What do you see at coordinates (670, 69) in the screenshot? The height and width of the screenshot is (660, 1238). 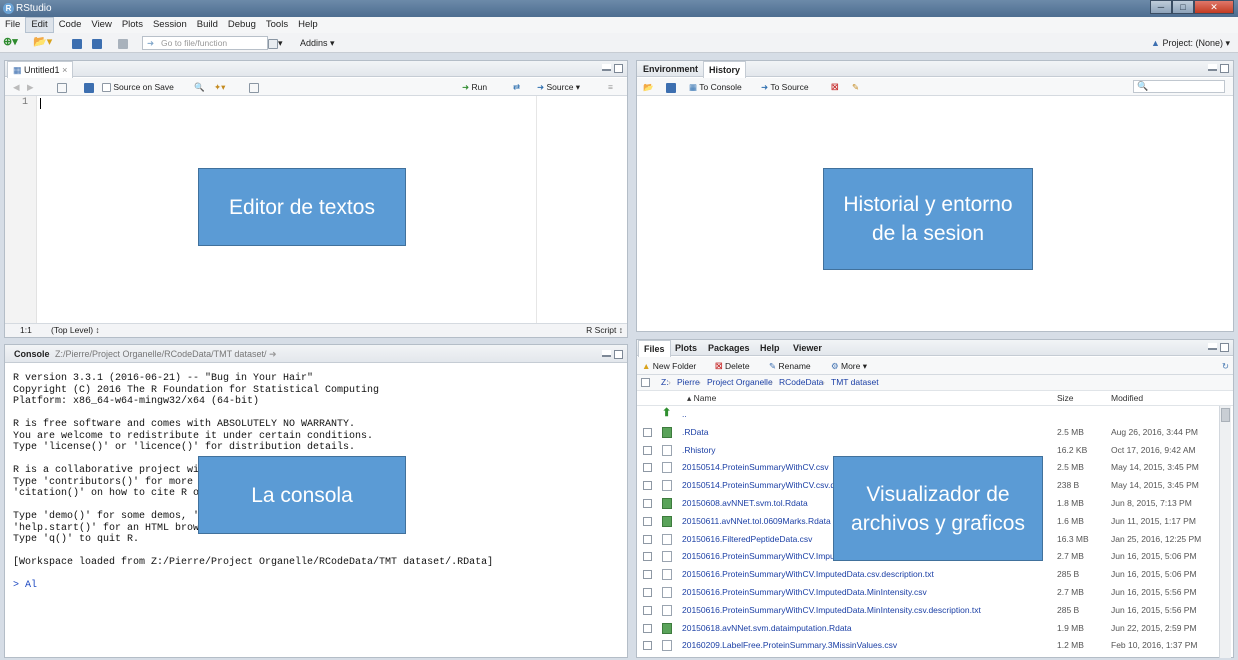 I see `tab-environment: Environment` at bounding box center [670, 69].